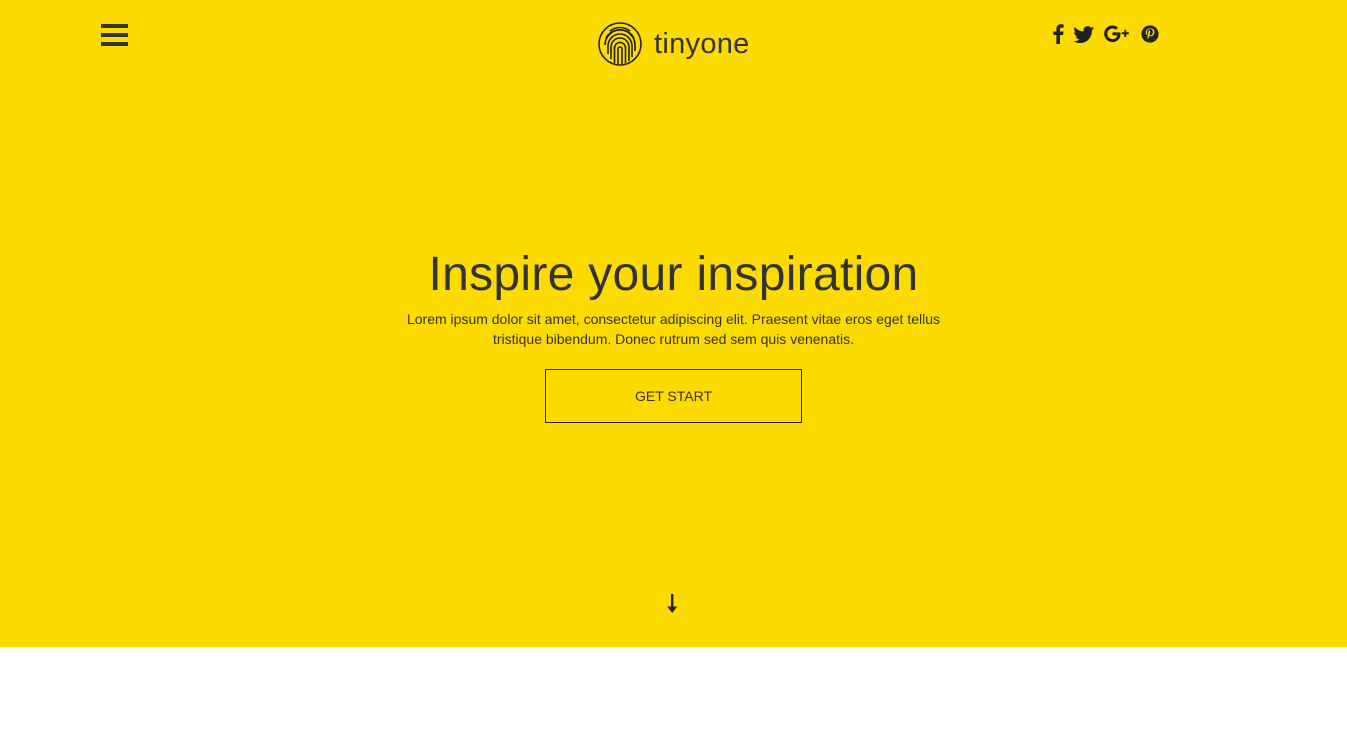 Image resolution: width=1347 pixels, height=749 pixels. I want to click on twitter-link, so click(1084, 34).